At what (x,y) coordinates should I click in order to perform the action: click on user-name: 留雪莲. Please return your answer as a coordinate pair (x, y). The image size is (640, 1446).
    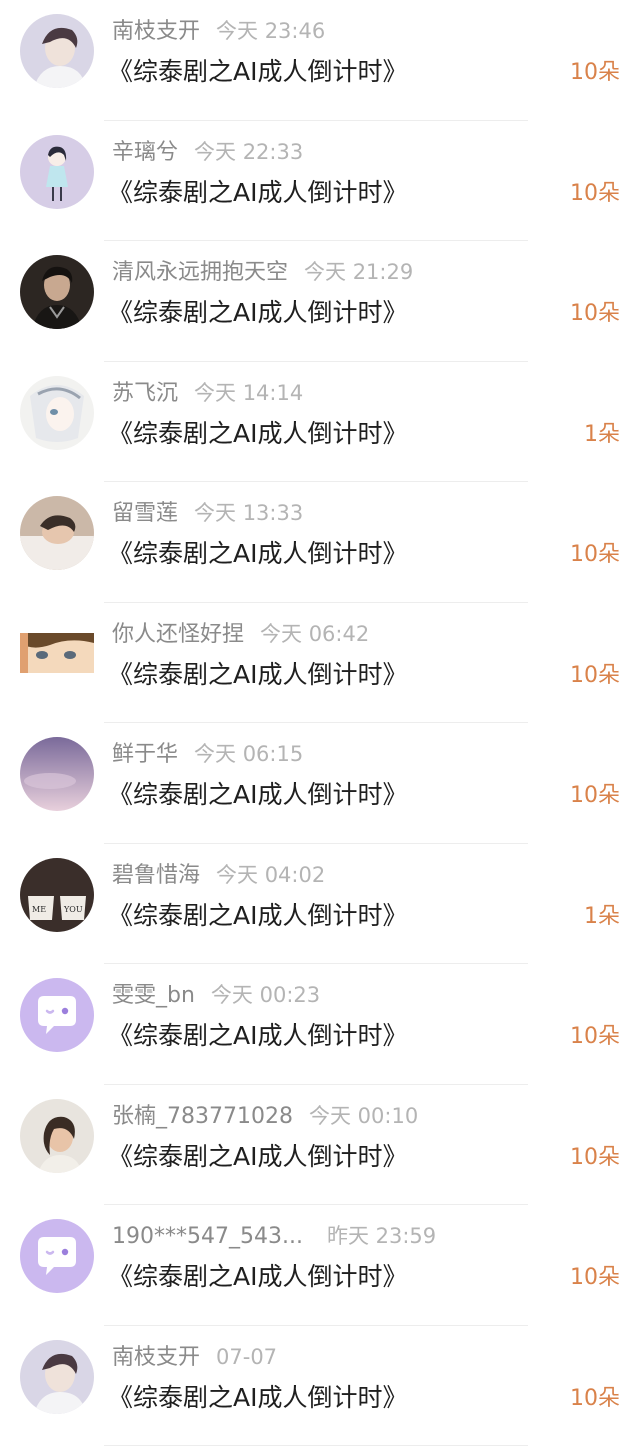
    Looking at the image, I should click on (145, 513).